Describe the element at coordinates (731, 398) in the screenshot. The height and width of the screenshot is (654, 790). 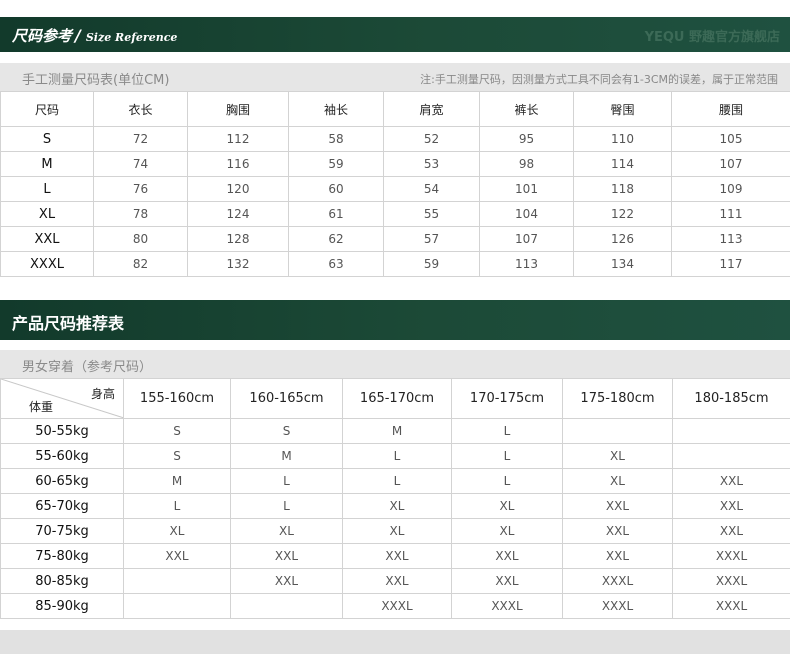
I see `height-header-cell: 180-185cm` at that location.